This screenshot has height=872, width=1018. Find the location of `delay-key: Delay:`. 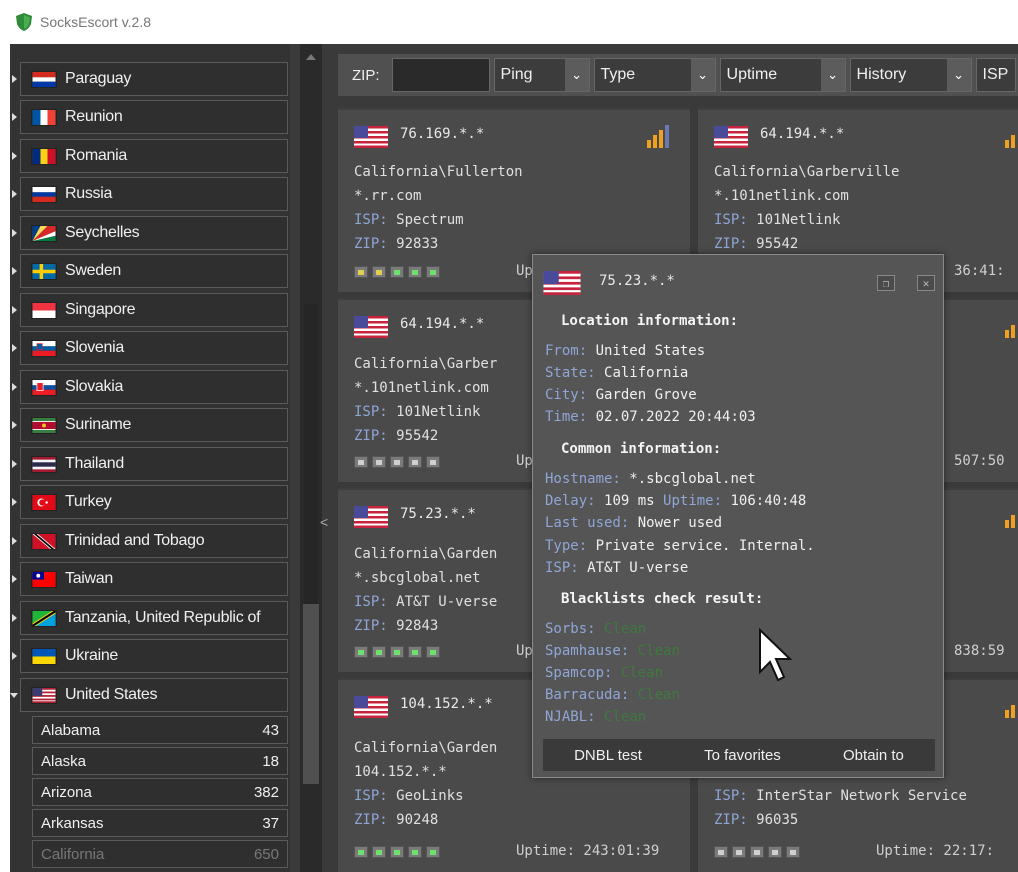

delay-key: Delay: is located at coordinates (570, 501).